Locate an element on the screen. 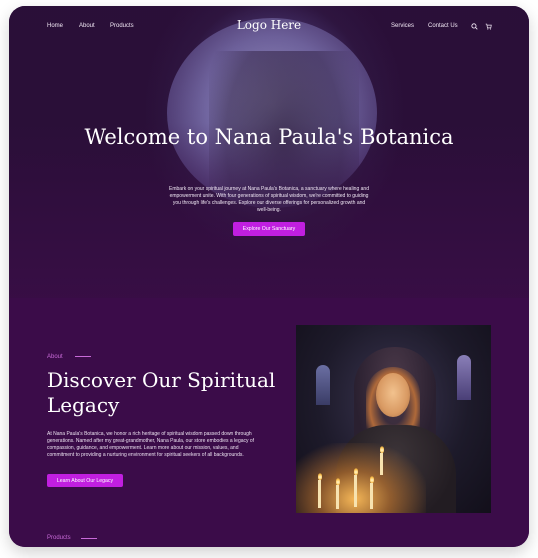 The height and width of the screenshot is (558, 538). nav-link-about: About is located at coordinates (87, 26).